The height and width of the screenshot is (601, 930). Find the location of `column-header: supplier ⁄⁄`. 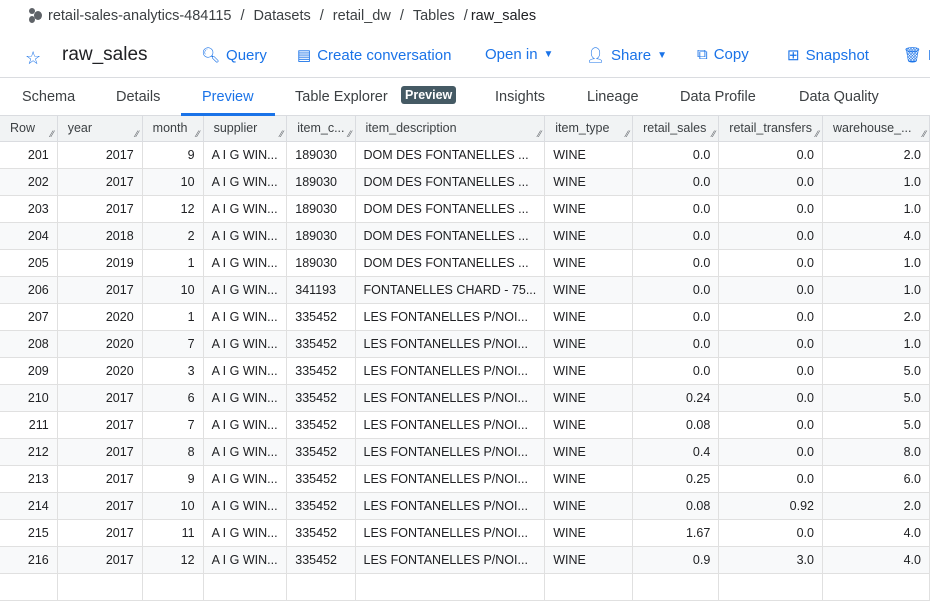

column-header: supplier ⁄⁄ is located at coordinates (245, 129).